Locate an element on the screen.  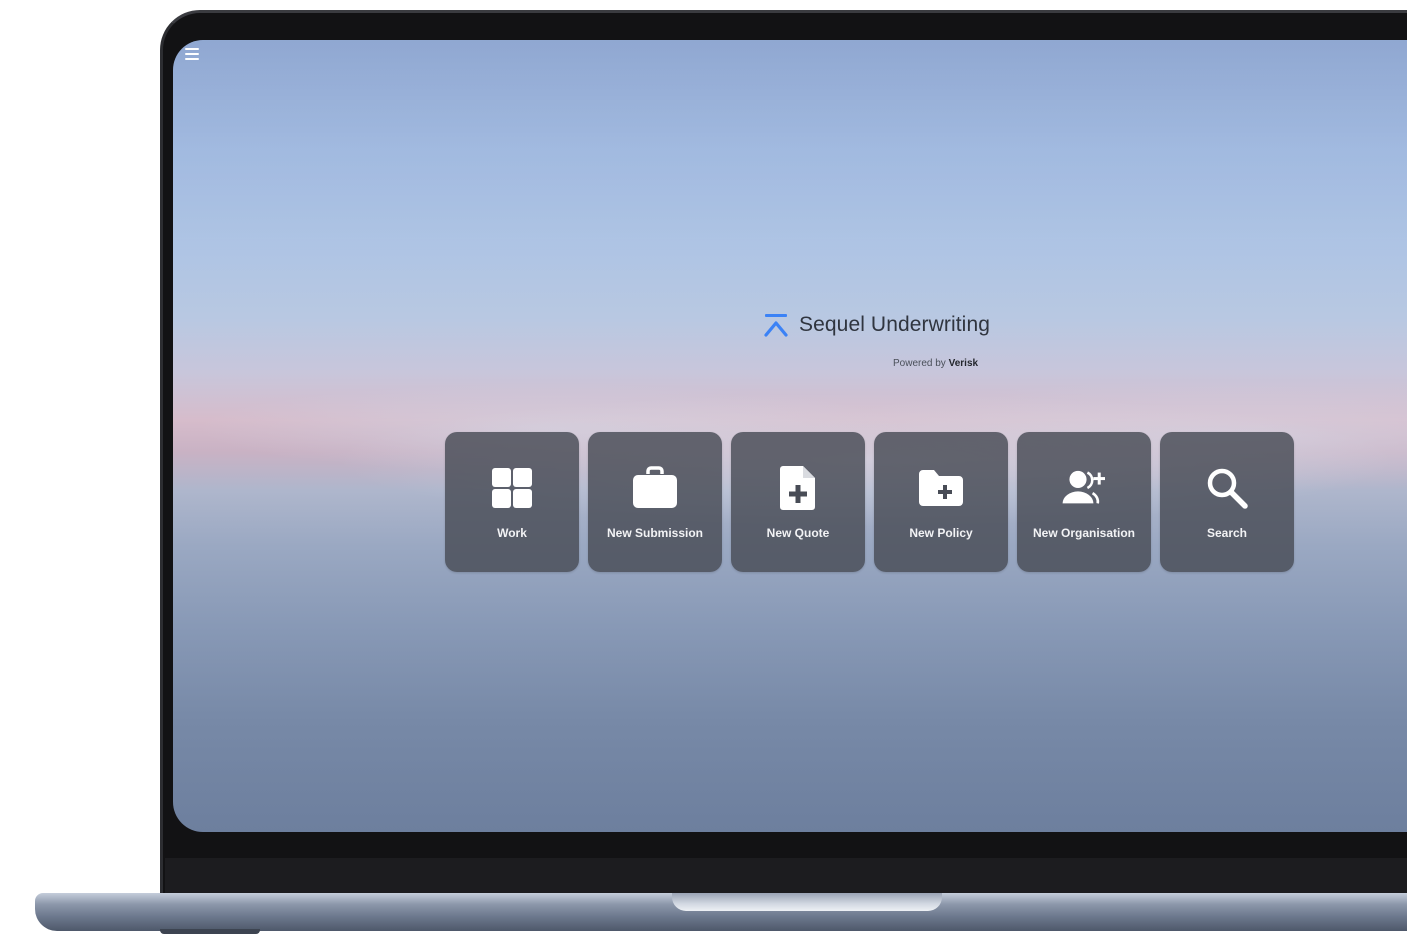
app-brand: Sequel Underwriting is located at coordinates (876, 325).